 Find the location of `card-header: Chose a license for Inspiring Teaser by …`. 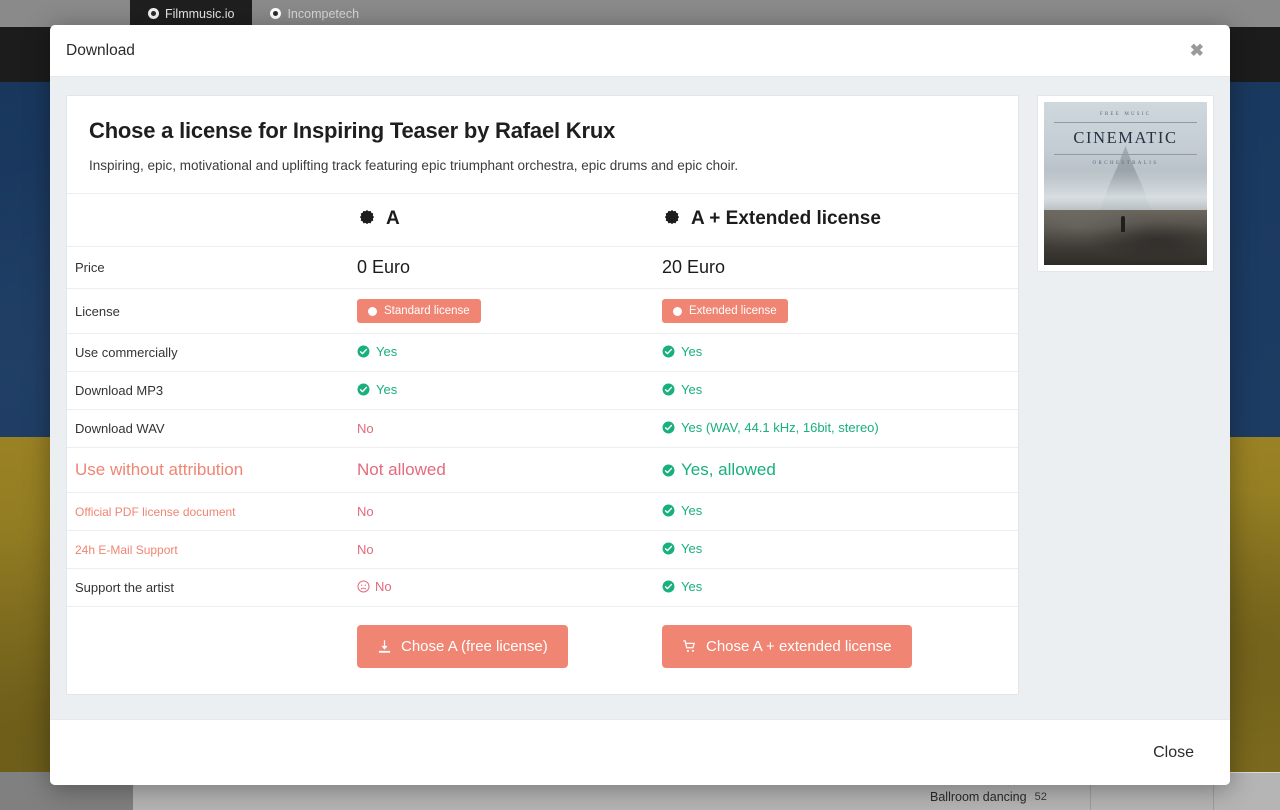

card-header: Chose a license for Inspiring Teaser by … is located at coordinates (542, 144).